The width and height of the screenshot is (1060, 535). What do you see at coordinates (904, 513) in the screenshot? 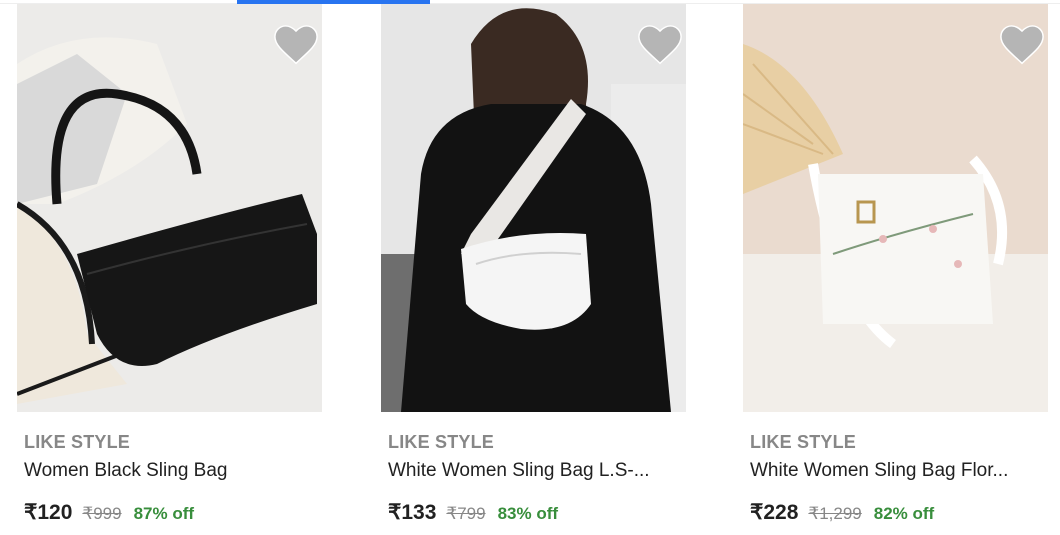
I see `discount-badge: 82% off` at bounding box center [904, 513].